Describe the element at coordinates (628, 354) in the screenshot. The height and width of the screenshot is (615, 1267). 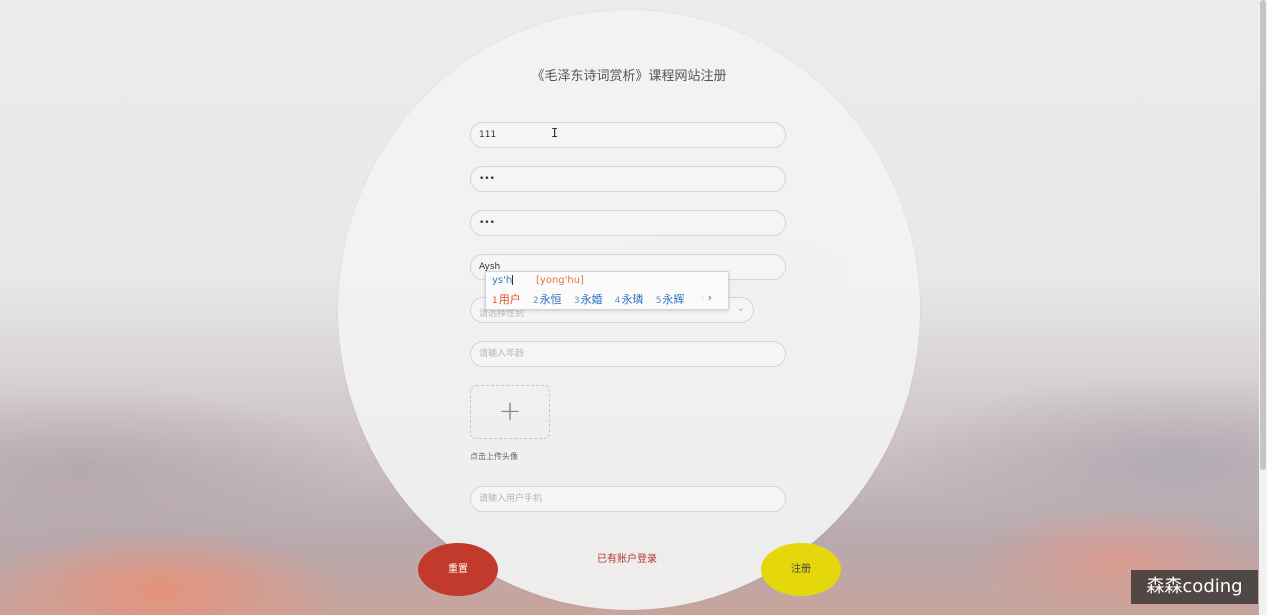
I see `age-input` at that location.